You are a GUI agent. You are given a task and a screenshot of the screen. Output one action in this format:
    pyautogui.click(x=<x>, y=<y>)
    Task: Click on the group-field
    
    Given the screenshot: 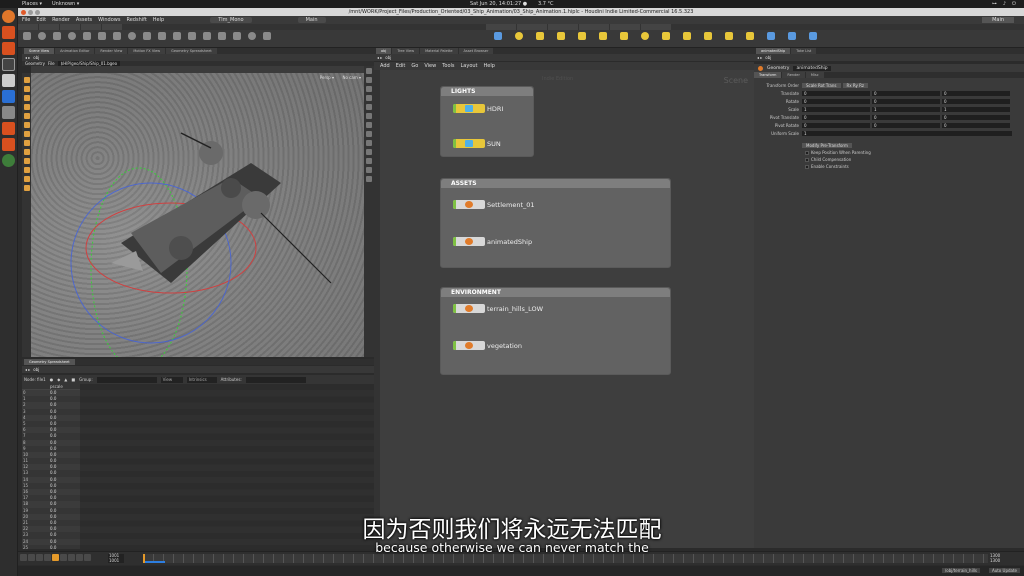 What is the action you would take?
    pyautogui.click(x=126, y=379)
    